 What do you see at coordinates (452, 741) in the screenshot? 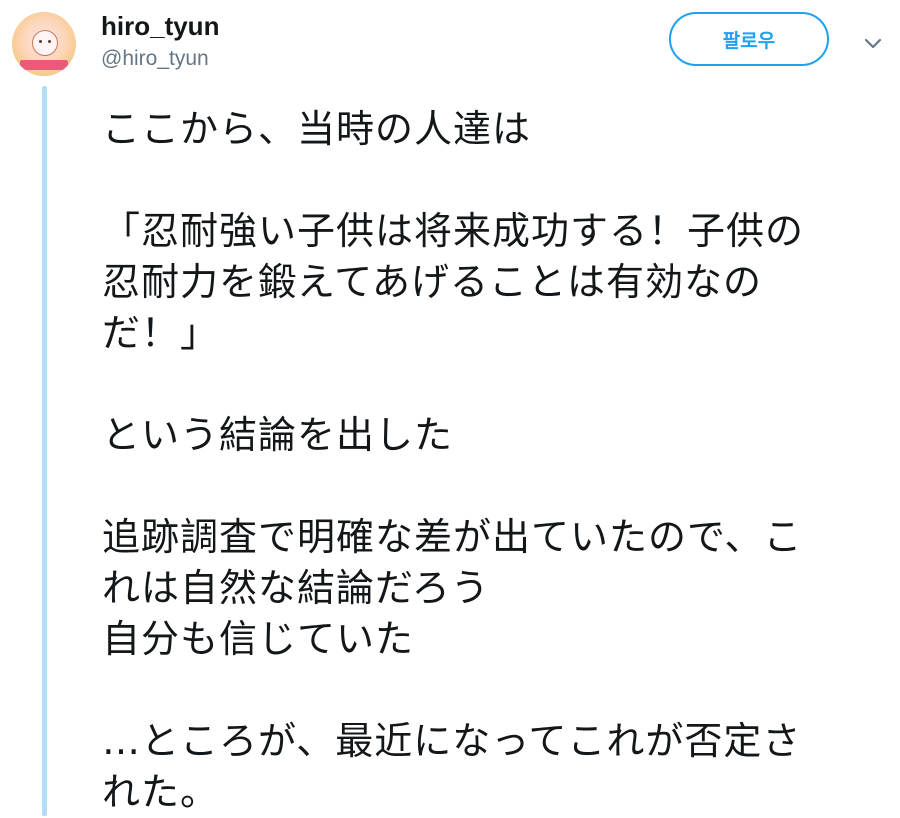
I see `tweet-line: …ところが、最近になってこれが否定さ` at bounding box center [452, 741].